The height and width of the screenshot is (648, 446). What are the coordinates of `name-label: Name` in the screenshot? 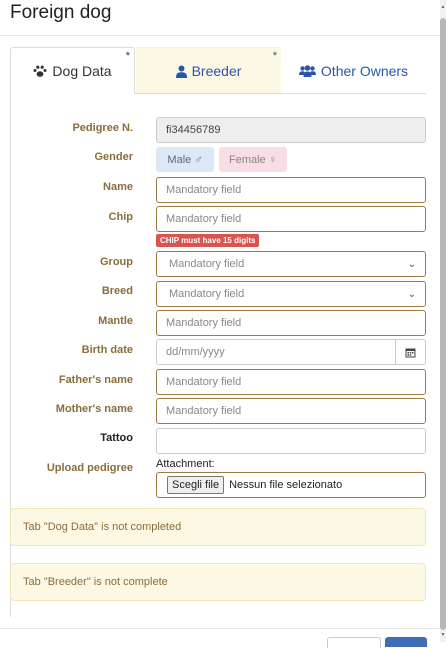 It's located at (118, 187).